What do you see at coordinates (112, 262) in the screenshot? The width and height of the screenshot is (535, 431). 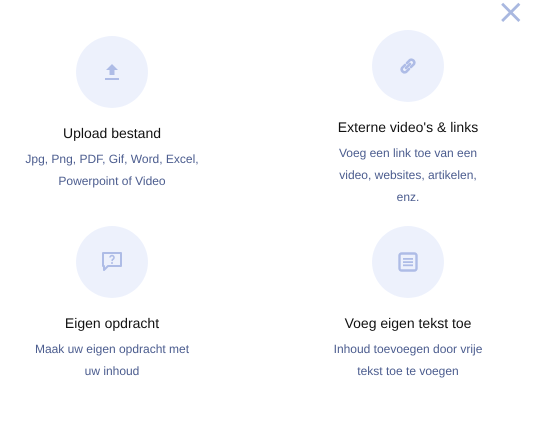 I see `question-bubble-icon` at bounding box center [112, 262].